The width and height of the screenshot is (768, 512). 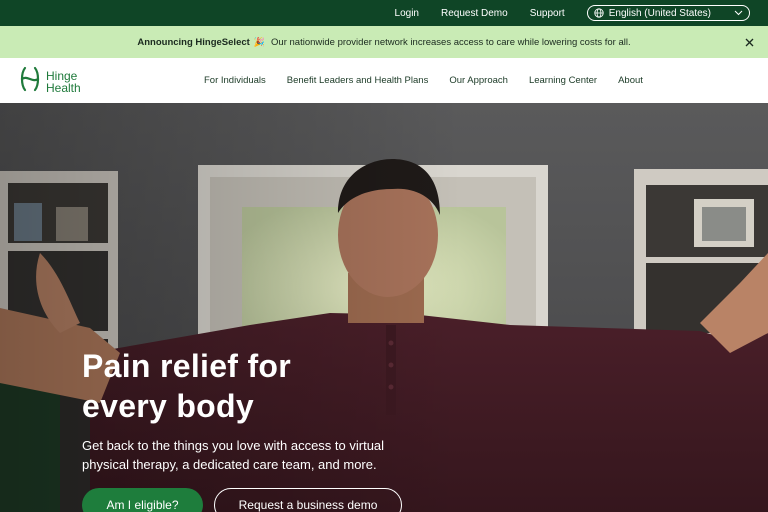 I want to click on chevron-down-icon, so click(x=738, y=13).